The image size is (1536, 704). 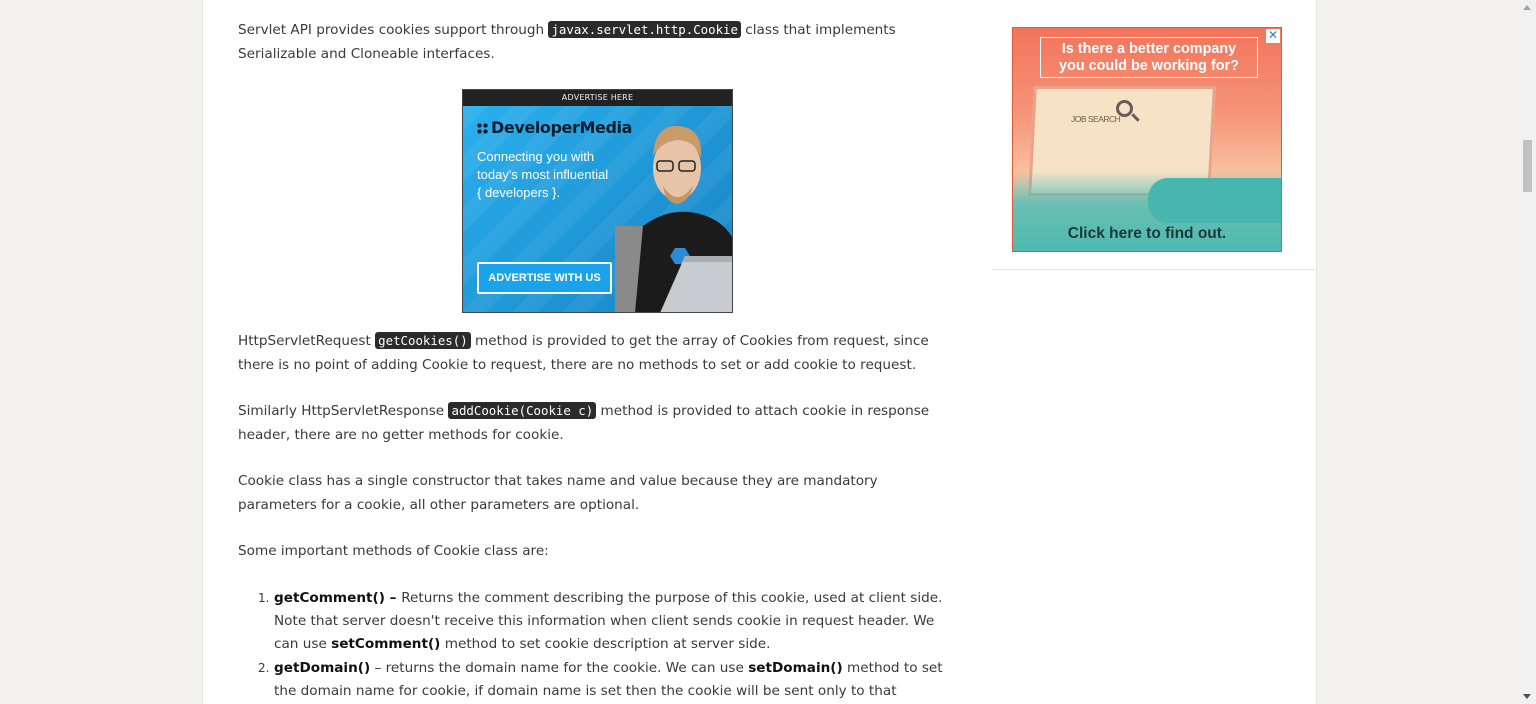 I want to click on find-out-link: Click here to find out., so click(x=1147, y=234).